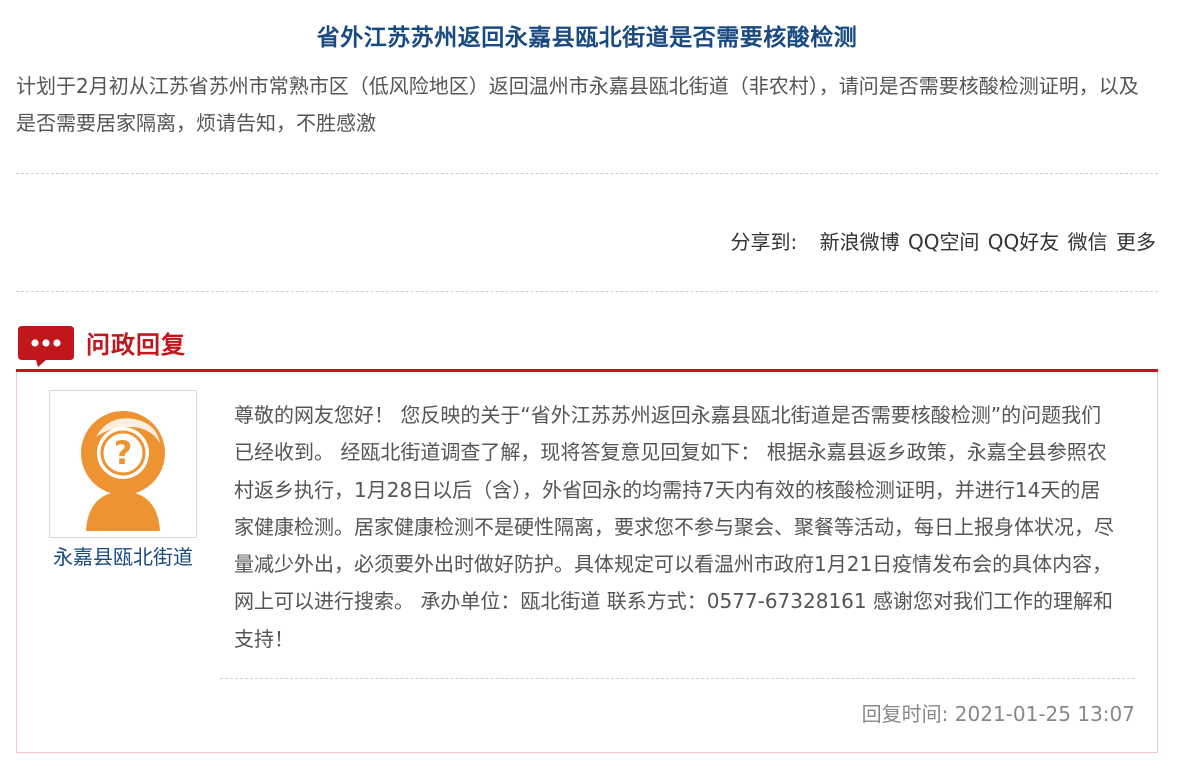  I want to click on reply-time-label: 回复时间:, so click(905, 714).